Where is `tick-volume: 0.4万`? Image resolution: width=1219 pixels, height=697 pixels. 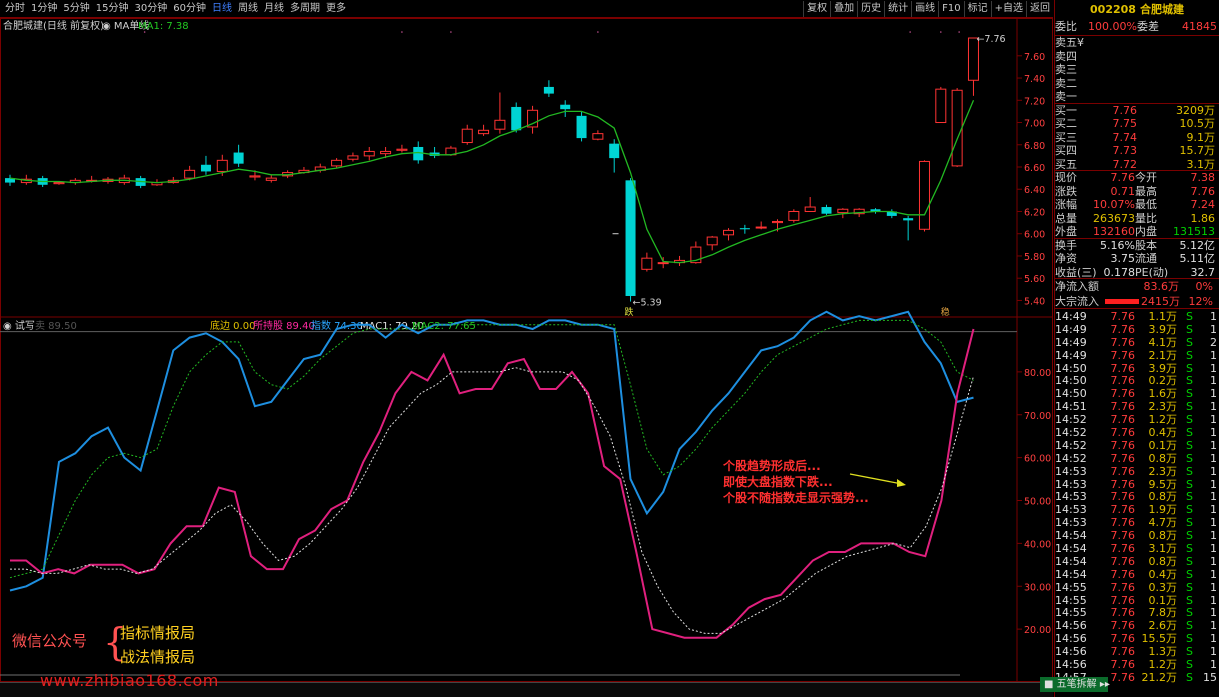 tick-volume: 0.4万 is located at coordinates (1163, 433).